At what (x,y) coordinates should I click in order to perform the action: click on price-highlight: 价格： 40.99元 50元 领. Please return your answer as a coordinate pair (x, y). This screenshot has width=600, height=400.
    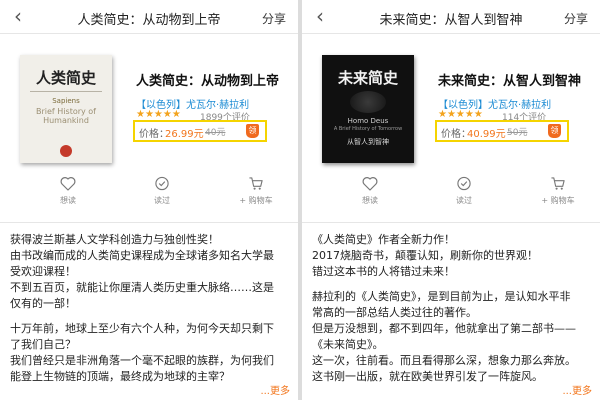
    Looking at the image, I should click on (502, 131).